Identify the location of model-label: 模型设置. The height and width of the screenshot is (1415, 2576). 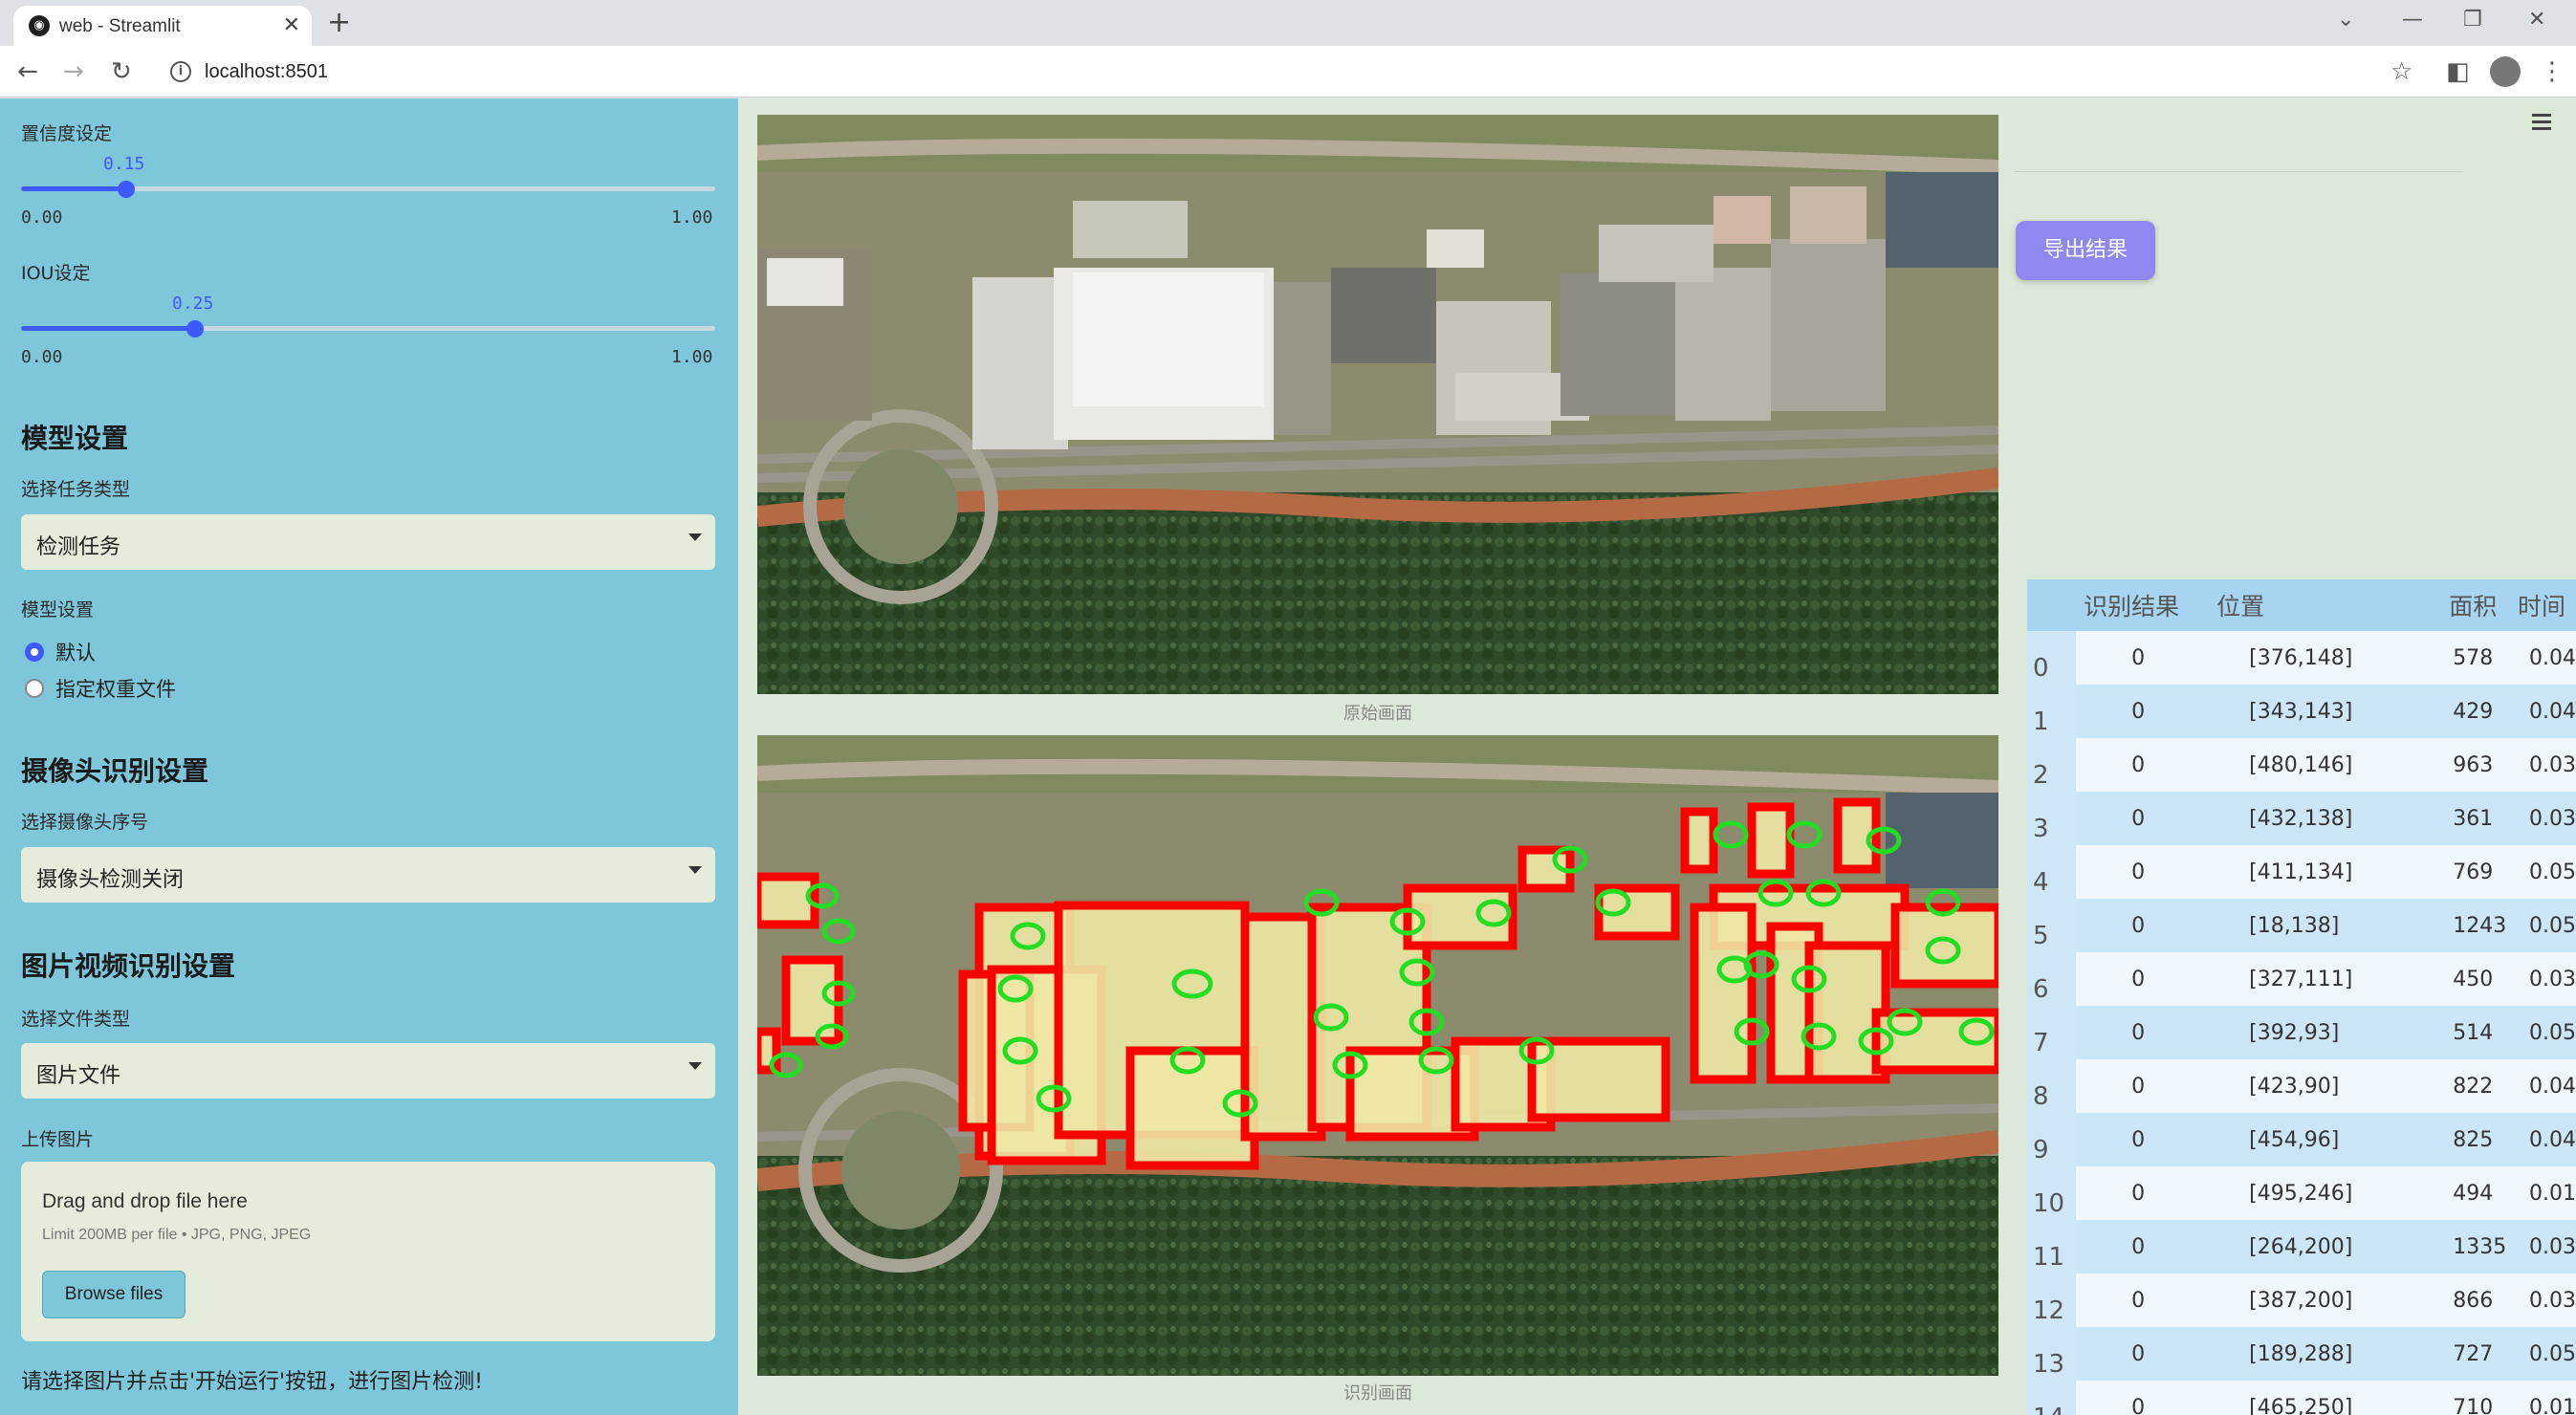
(58, 609).